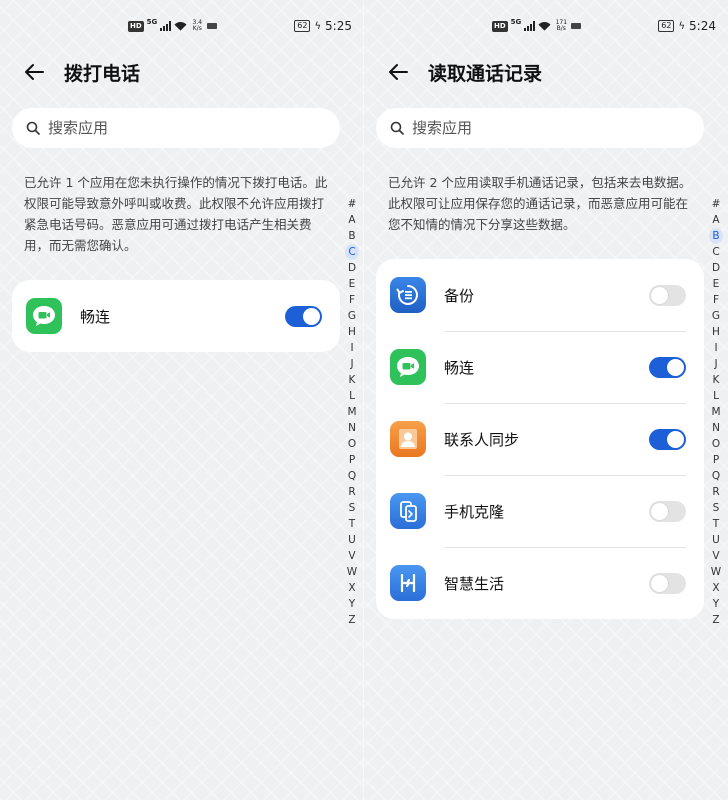 This screenshot has width=728, height=800. What do you see at coordinates (540, 583) in the screenshot?
I see `app-row-smart-life: 智慧生活` at bounding box center [540, 583].